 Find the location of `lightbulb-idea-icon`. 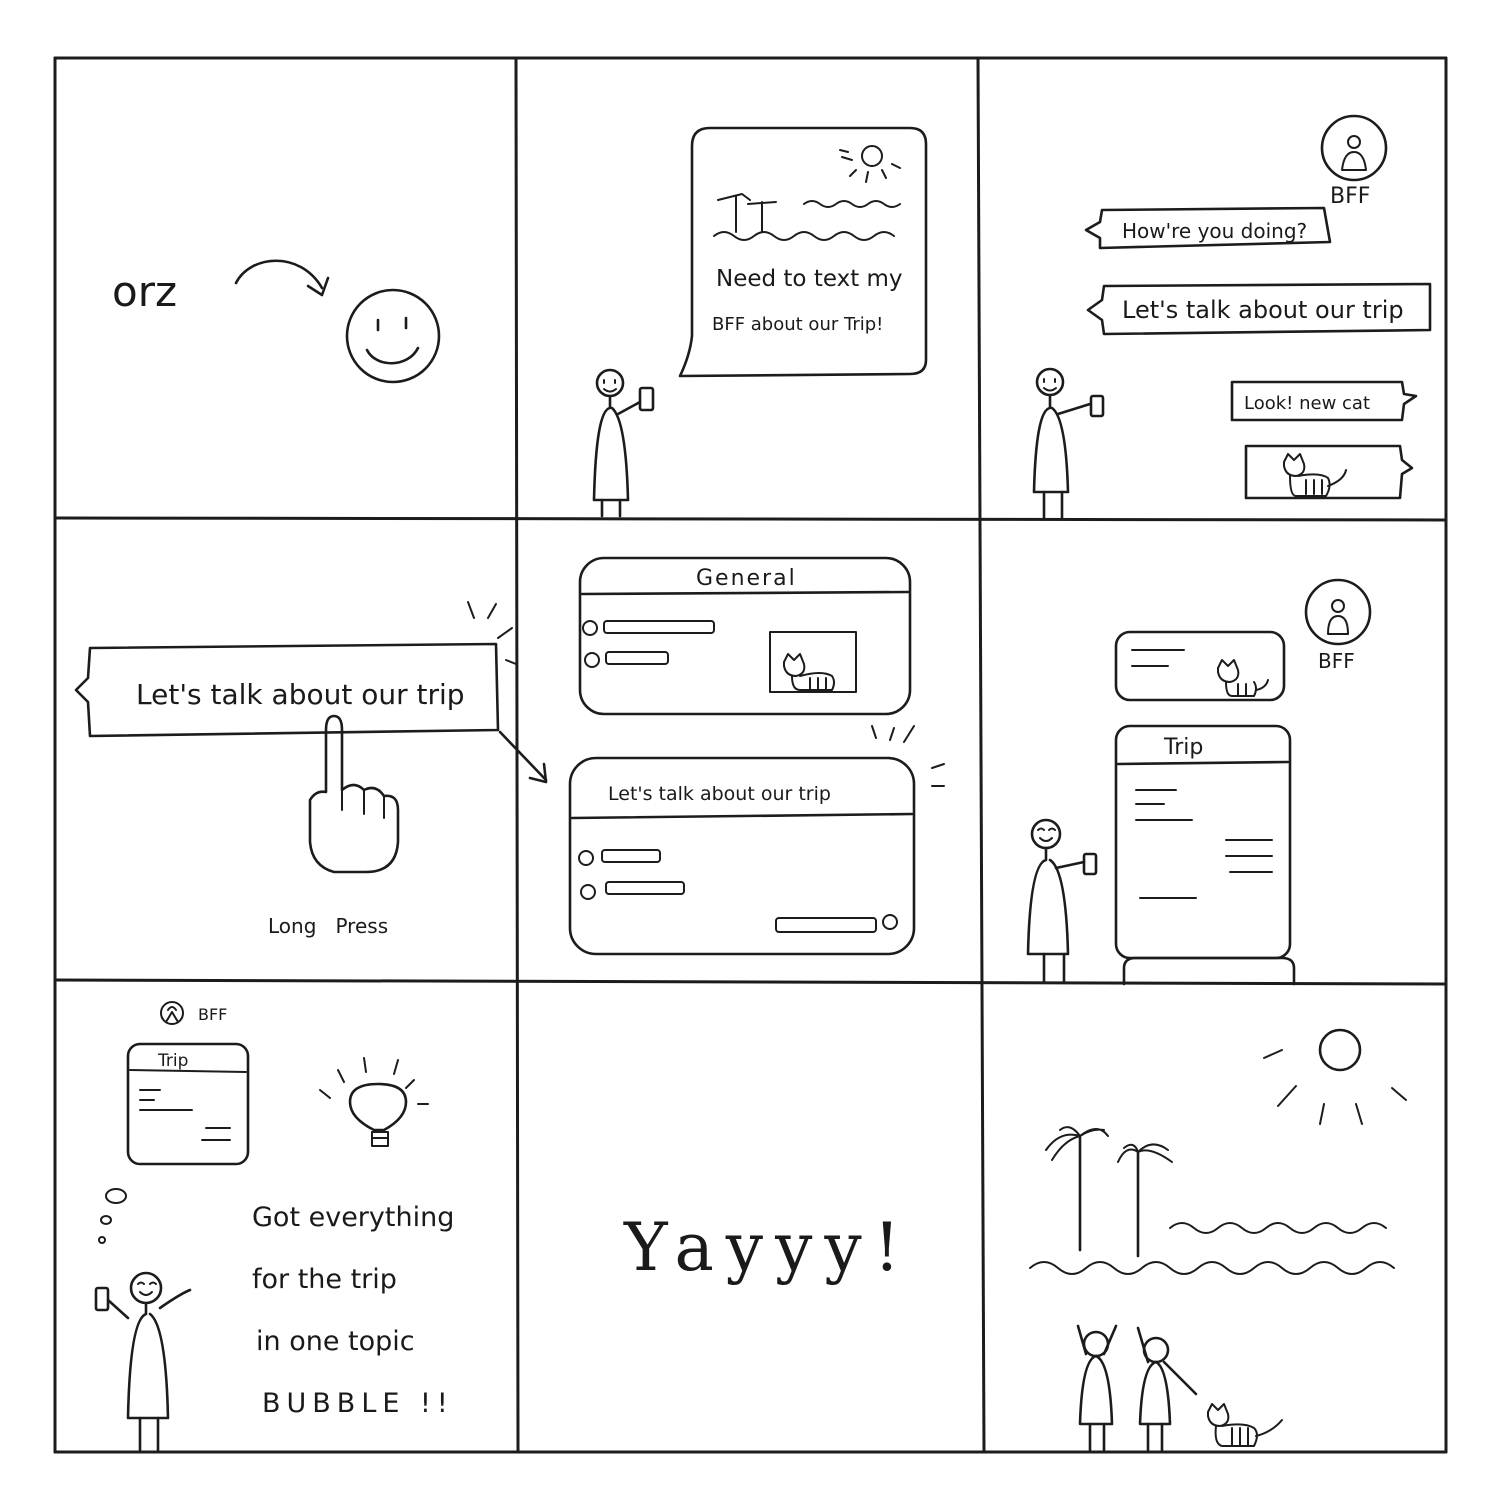

lightbulb-idea-icon is located at coordinates (374, 1102).